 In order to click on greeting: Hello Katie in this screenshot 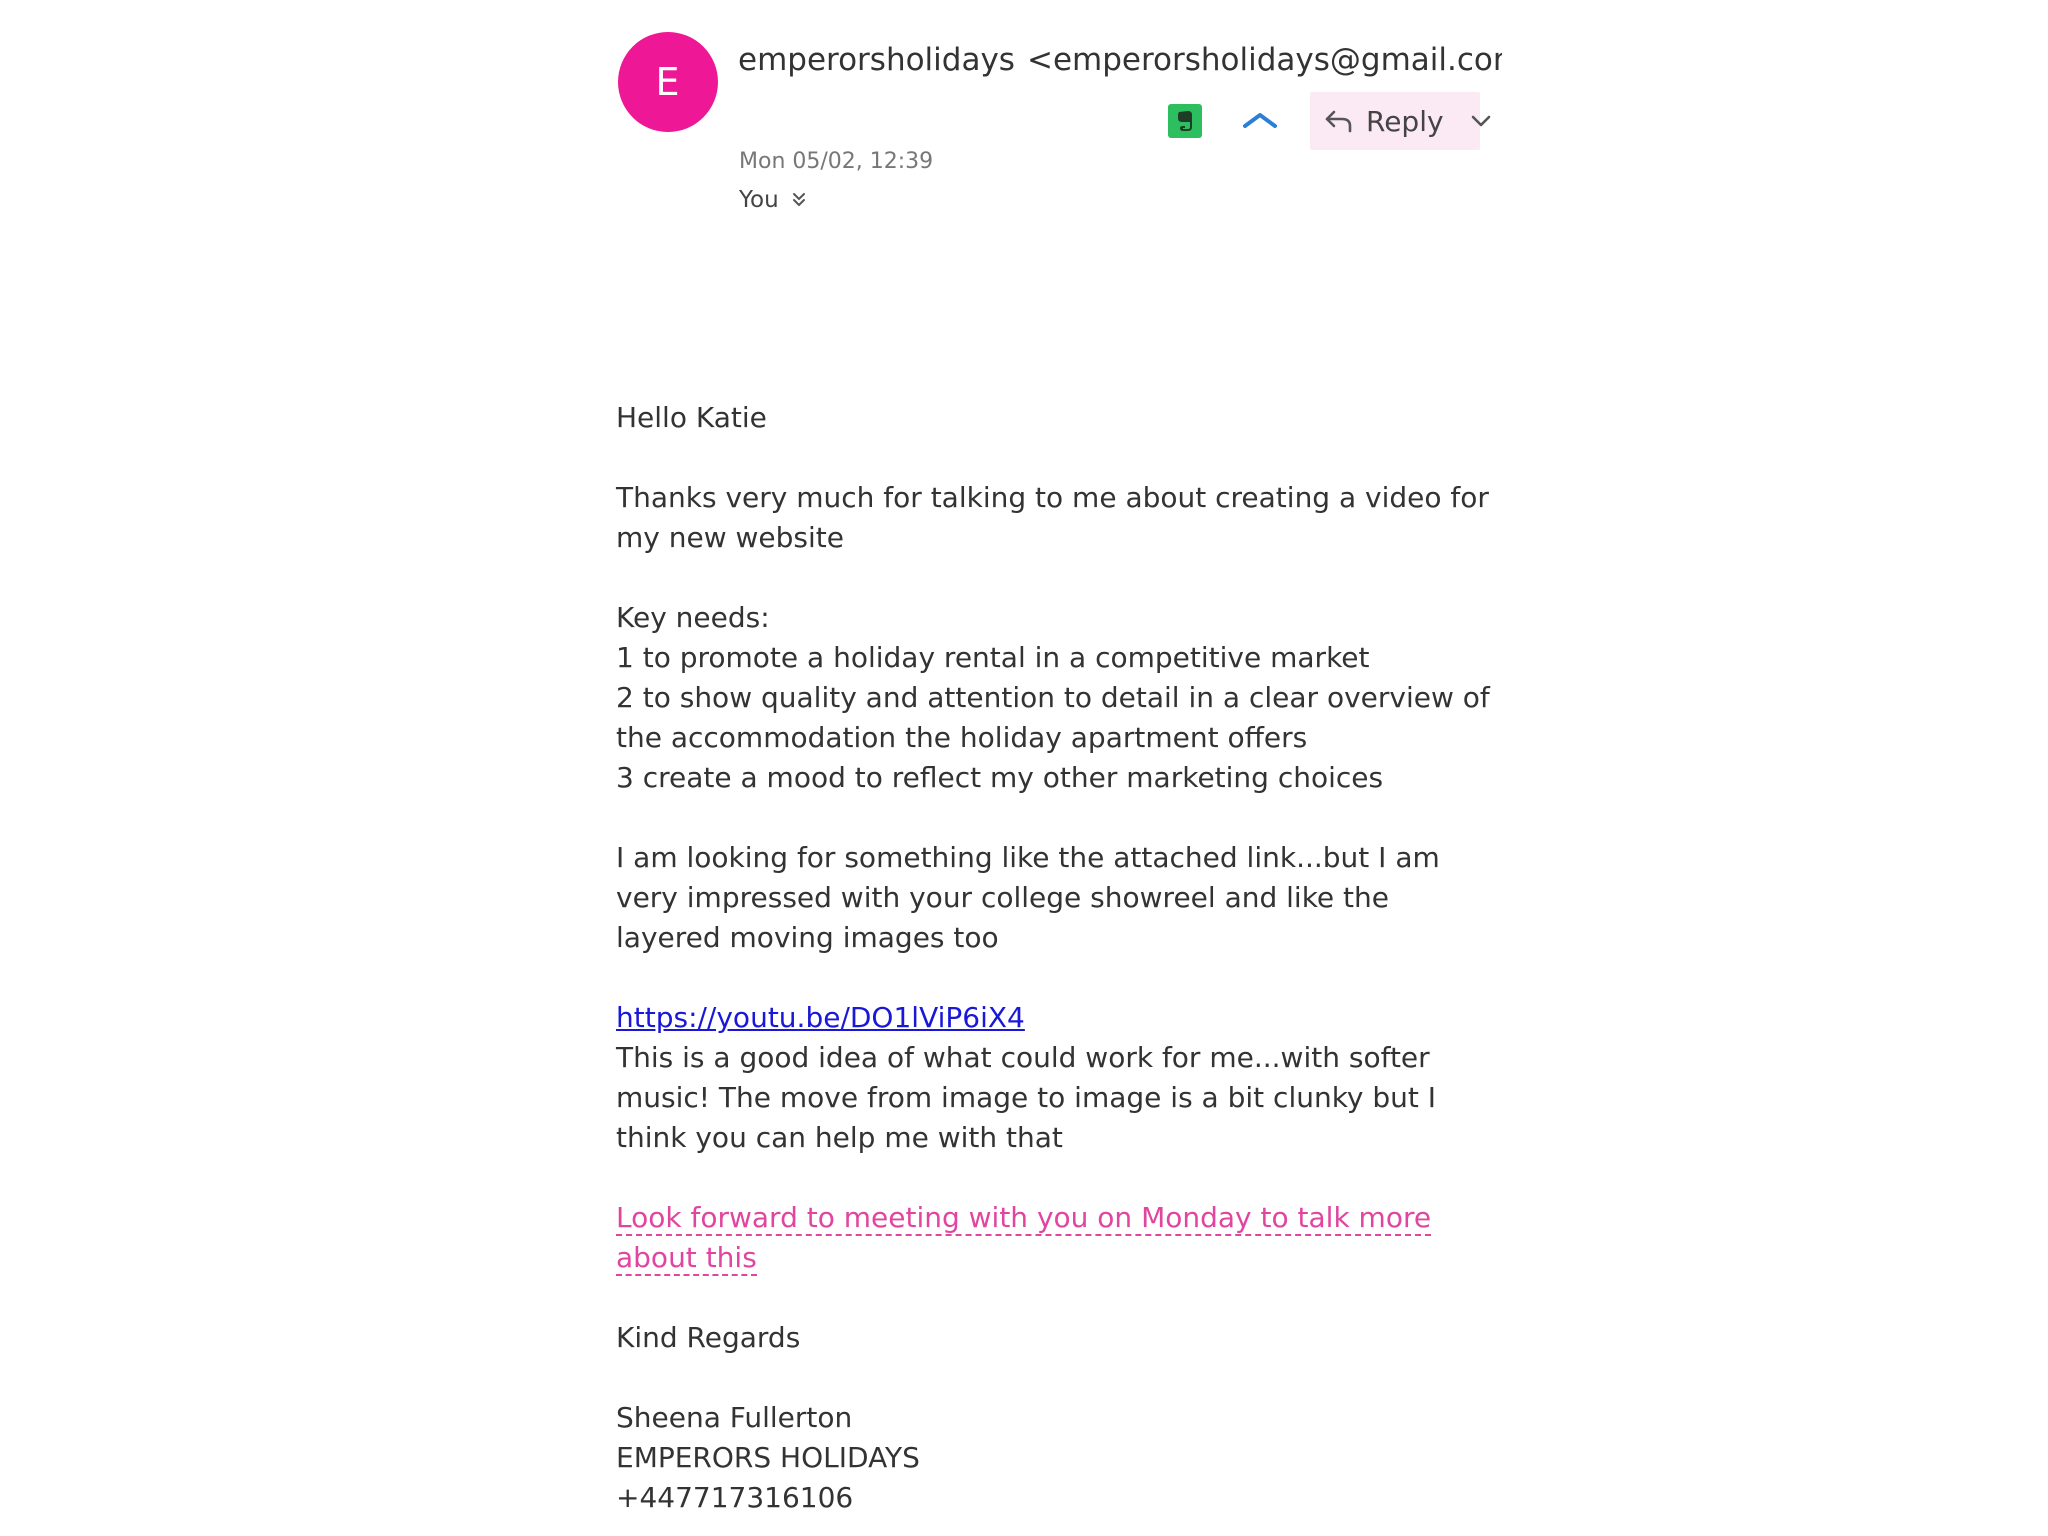, I will do `click(691, 417)`.